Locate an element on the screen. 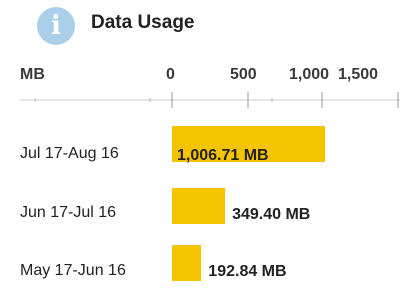  axis-unit-label: MB is located at coordinates (32, 74).